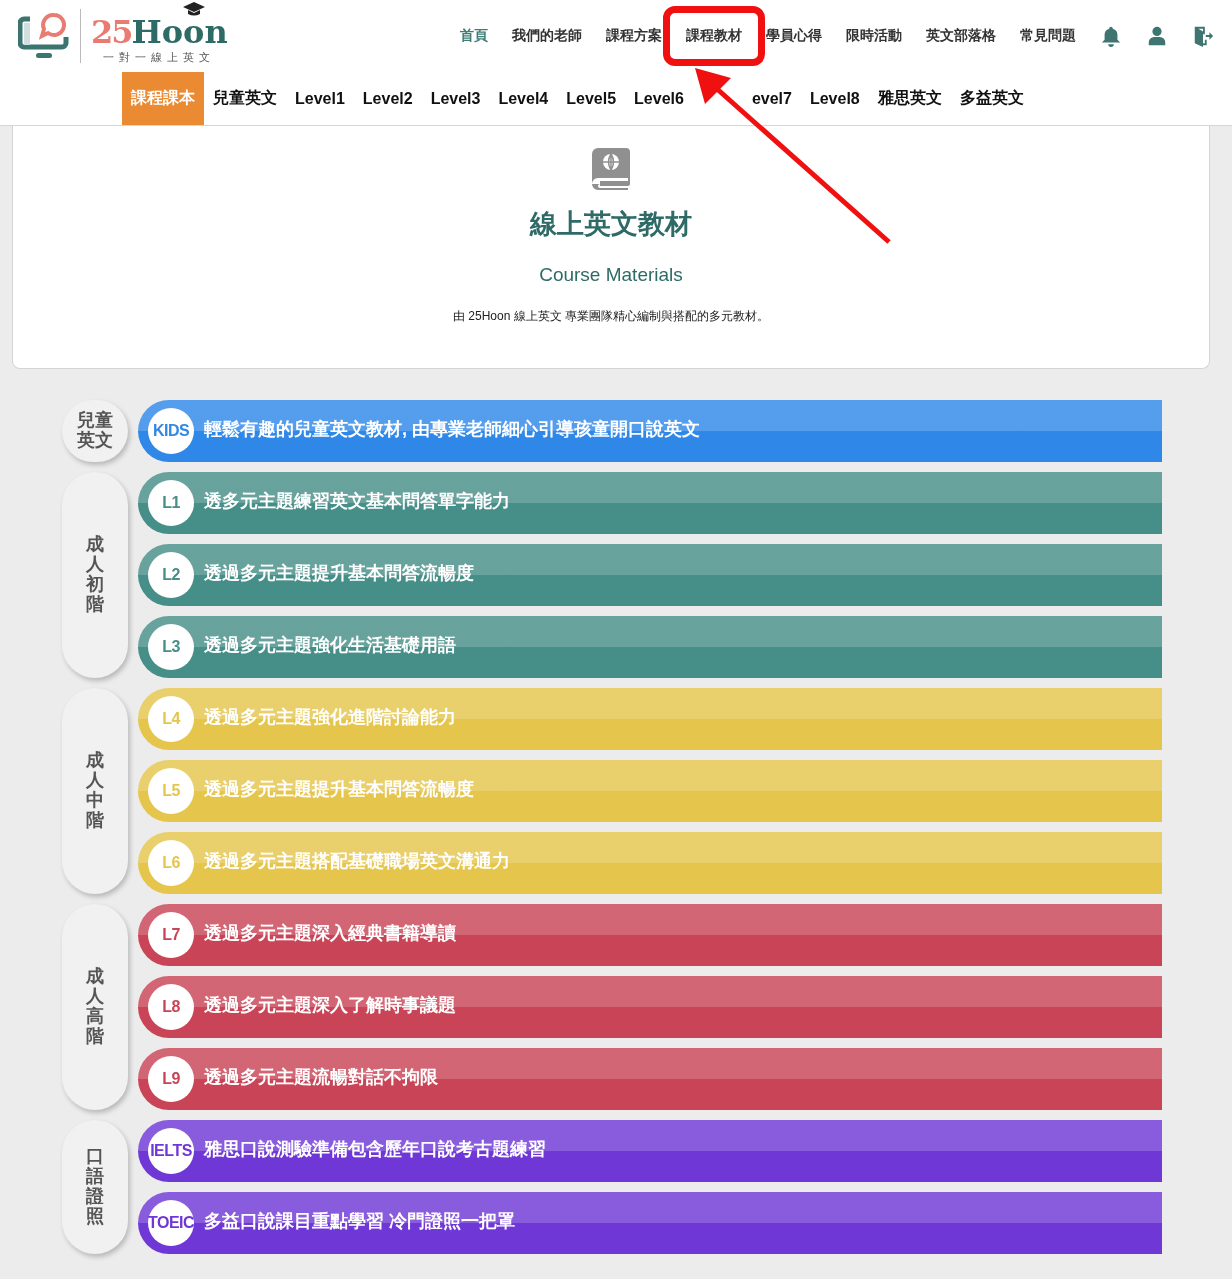  What do you see at coordinates (634, 36) in the screenshot?
I see `nav-link: 課程方案` at bounding box center [634, 36].